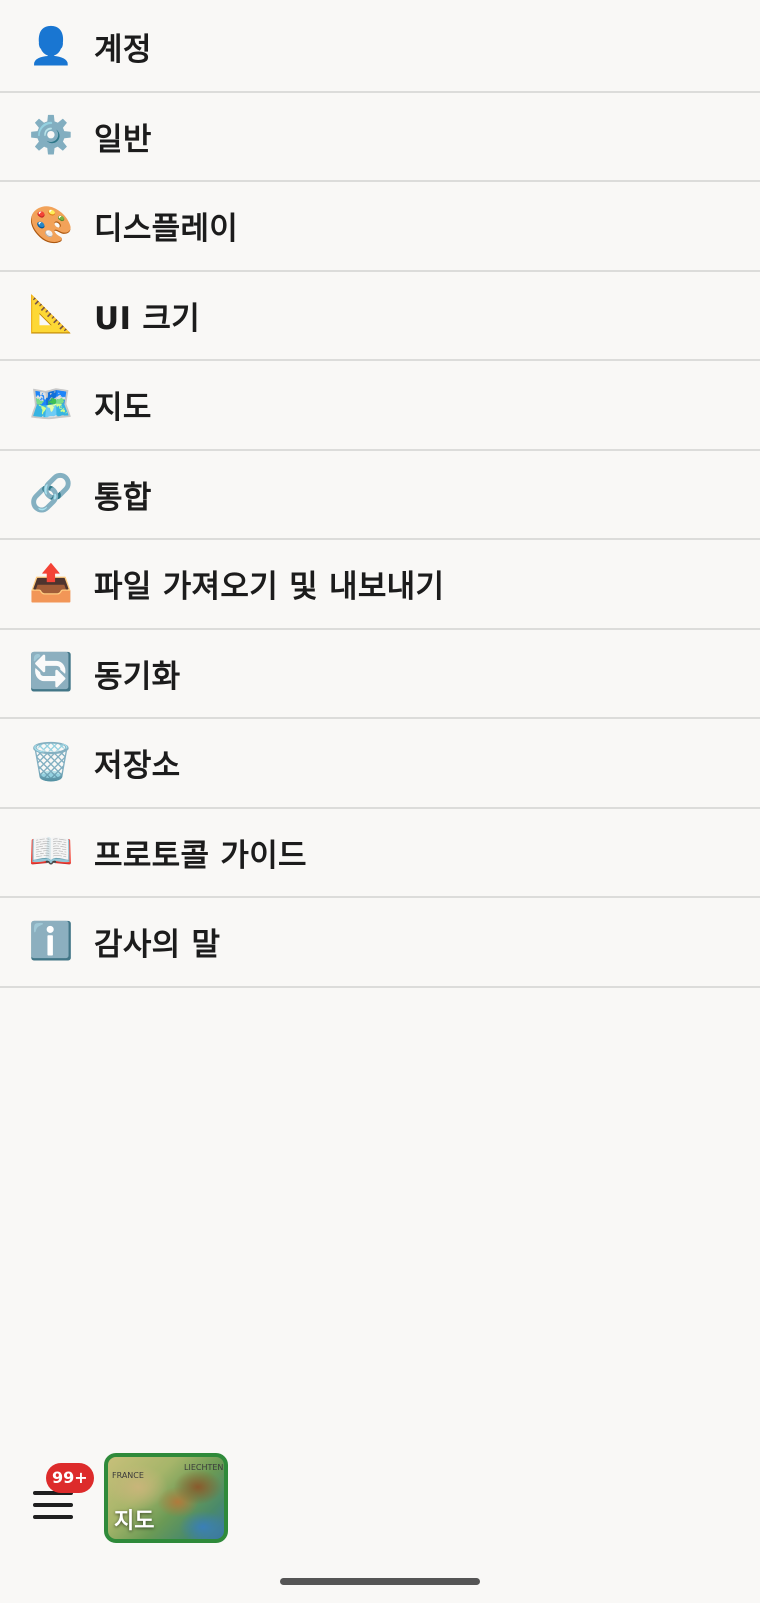 The width and height of the screenshot is (760, 1603). I want to click on menu-item-label: 계정, so click(123, 50).